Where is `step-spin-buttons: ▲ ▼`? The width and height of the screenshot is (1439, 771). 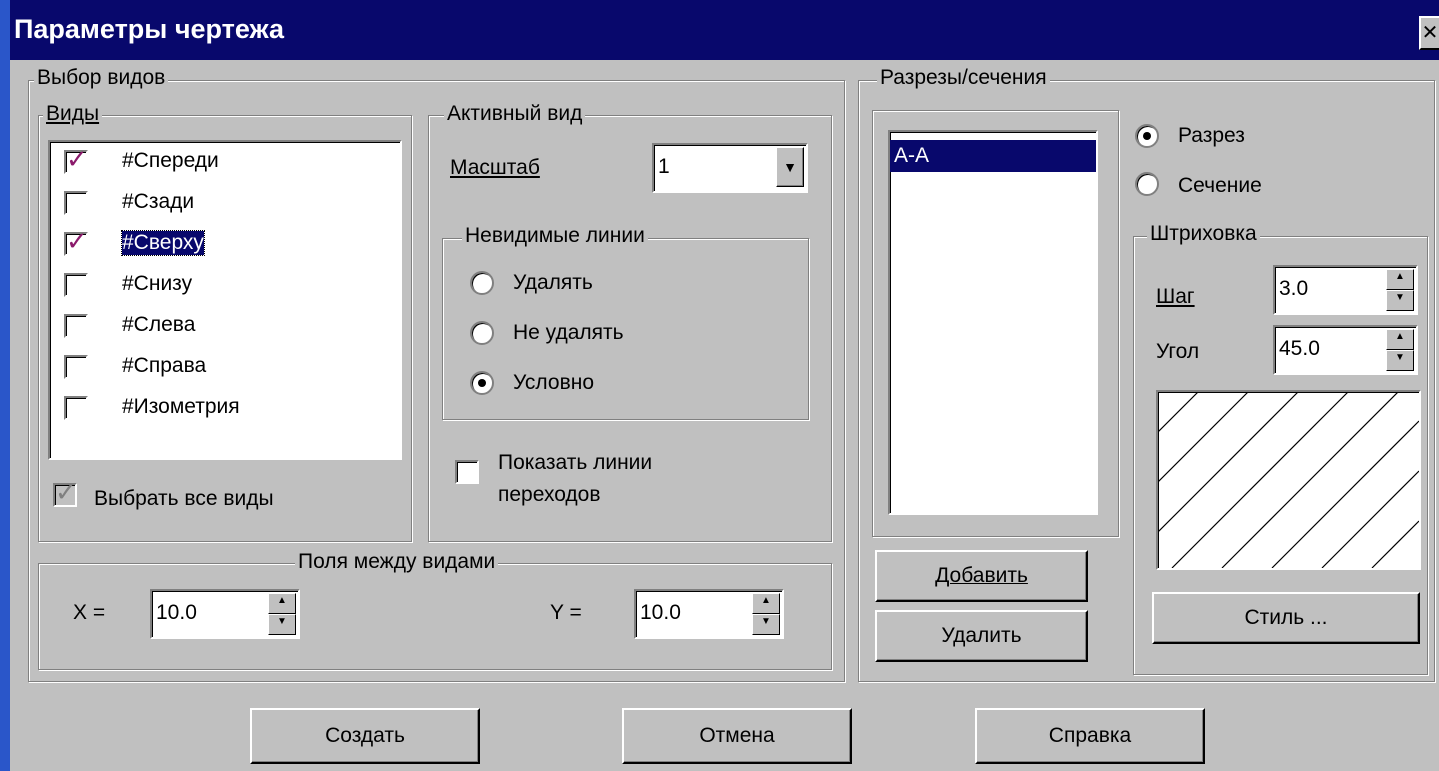 step-spin-buttons: ▲ ▼ is located at coordinates (1400, 290).